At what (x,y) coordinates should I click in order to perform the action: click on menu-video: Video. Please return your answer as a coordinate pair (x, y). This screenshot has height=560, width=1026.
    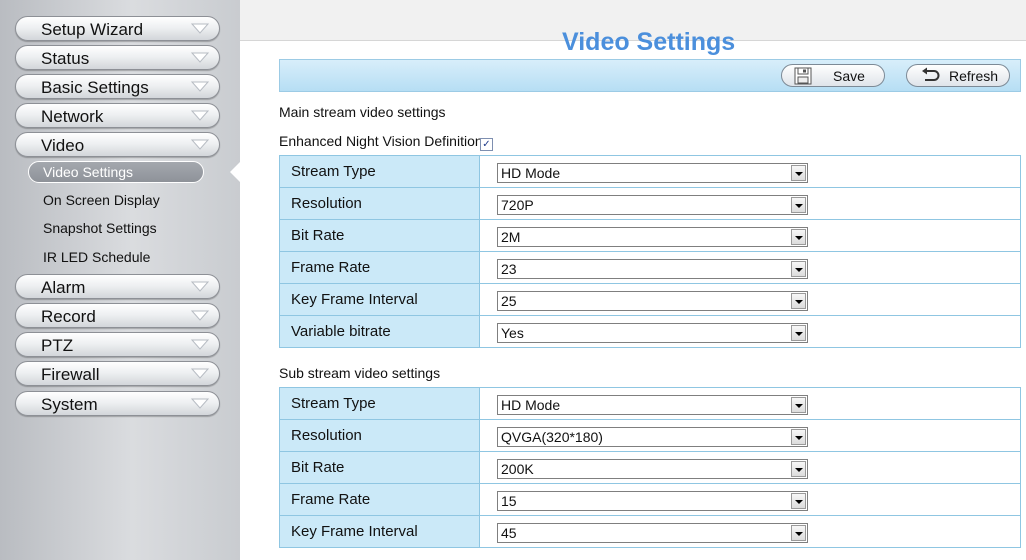
    Looking at the image, I should click on (117, 144).